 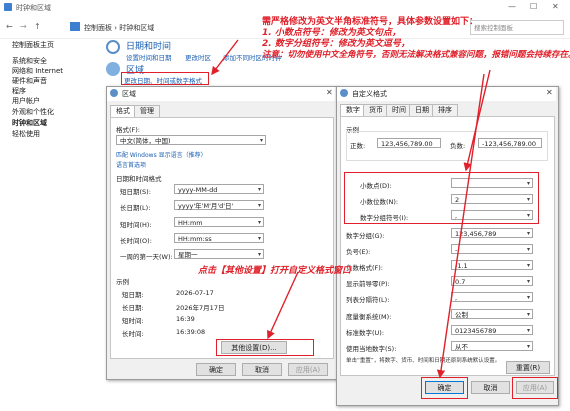 I want to click on arrow-to-ok-button, so click(x=460, y=226).